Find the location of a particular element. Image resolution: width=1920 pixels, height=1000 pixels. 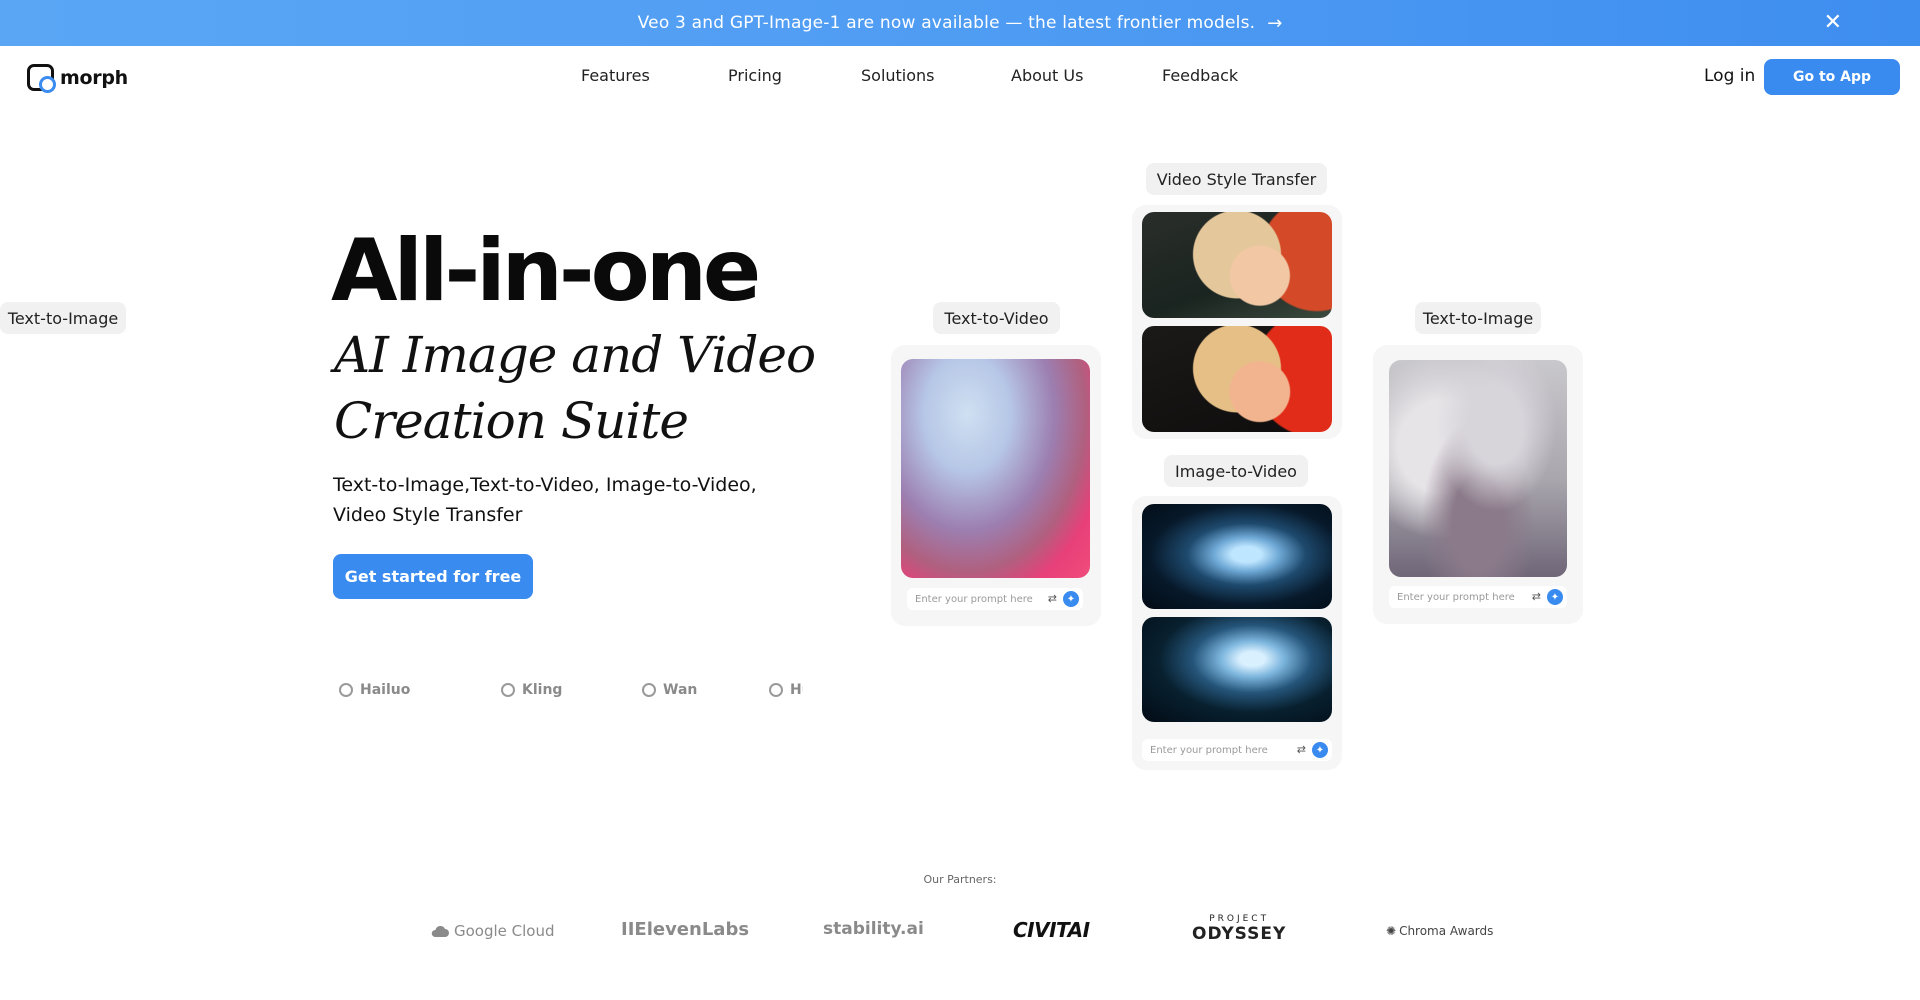

model-hailuo: Hailuo is located at coordinates (374, 690).